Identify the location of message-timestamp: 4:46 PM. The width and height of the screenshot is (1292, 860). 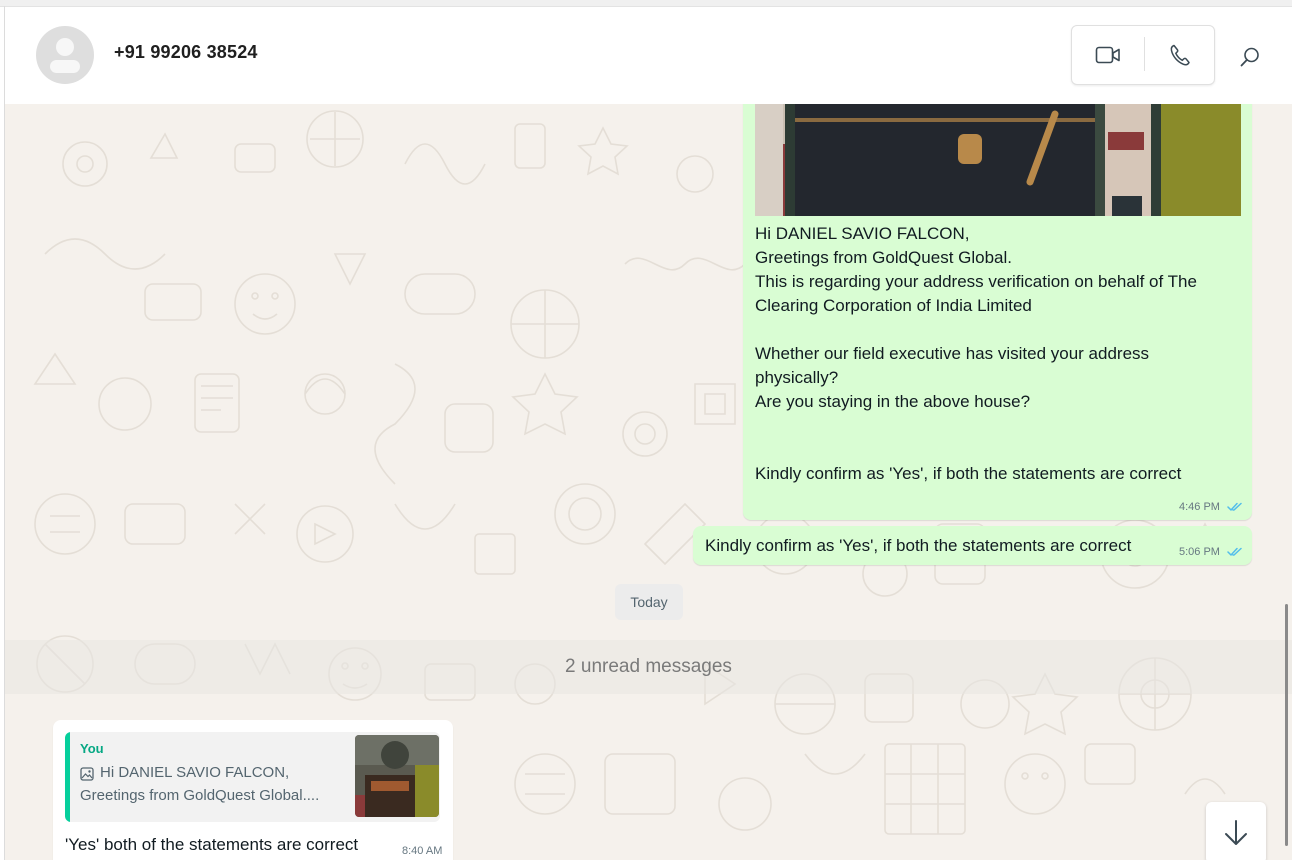
(1199, 507).